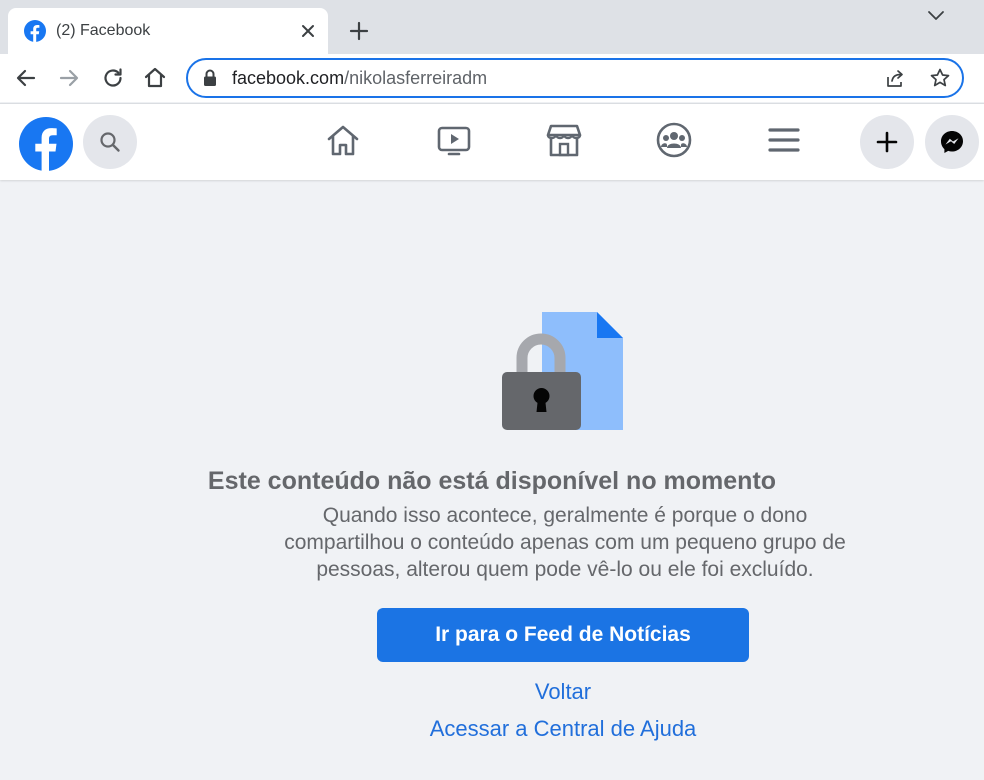 The image size is (984, 780). What do you see at coordinates (563, 635) in the screenshot?
I see `go-to-news-feed-button: Ir para o Feed de Notícias` at bounding box center [563, 635].